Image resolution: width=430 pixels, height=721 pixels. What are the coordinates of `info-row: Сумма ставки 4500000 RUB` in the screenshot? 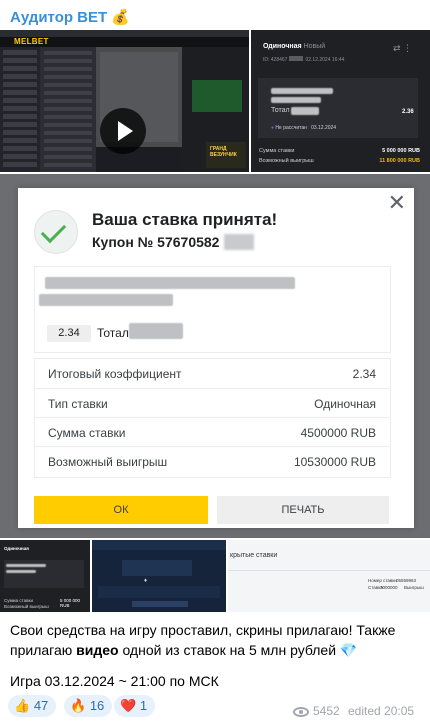 It's located at (212, 432).